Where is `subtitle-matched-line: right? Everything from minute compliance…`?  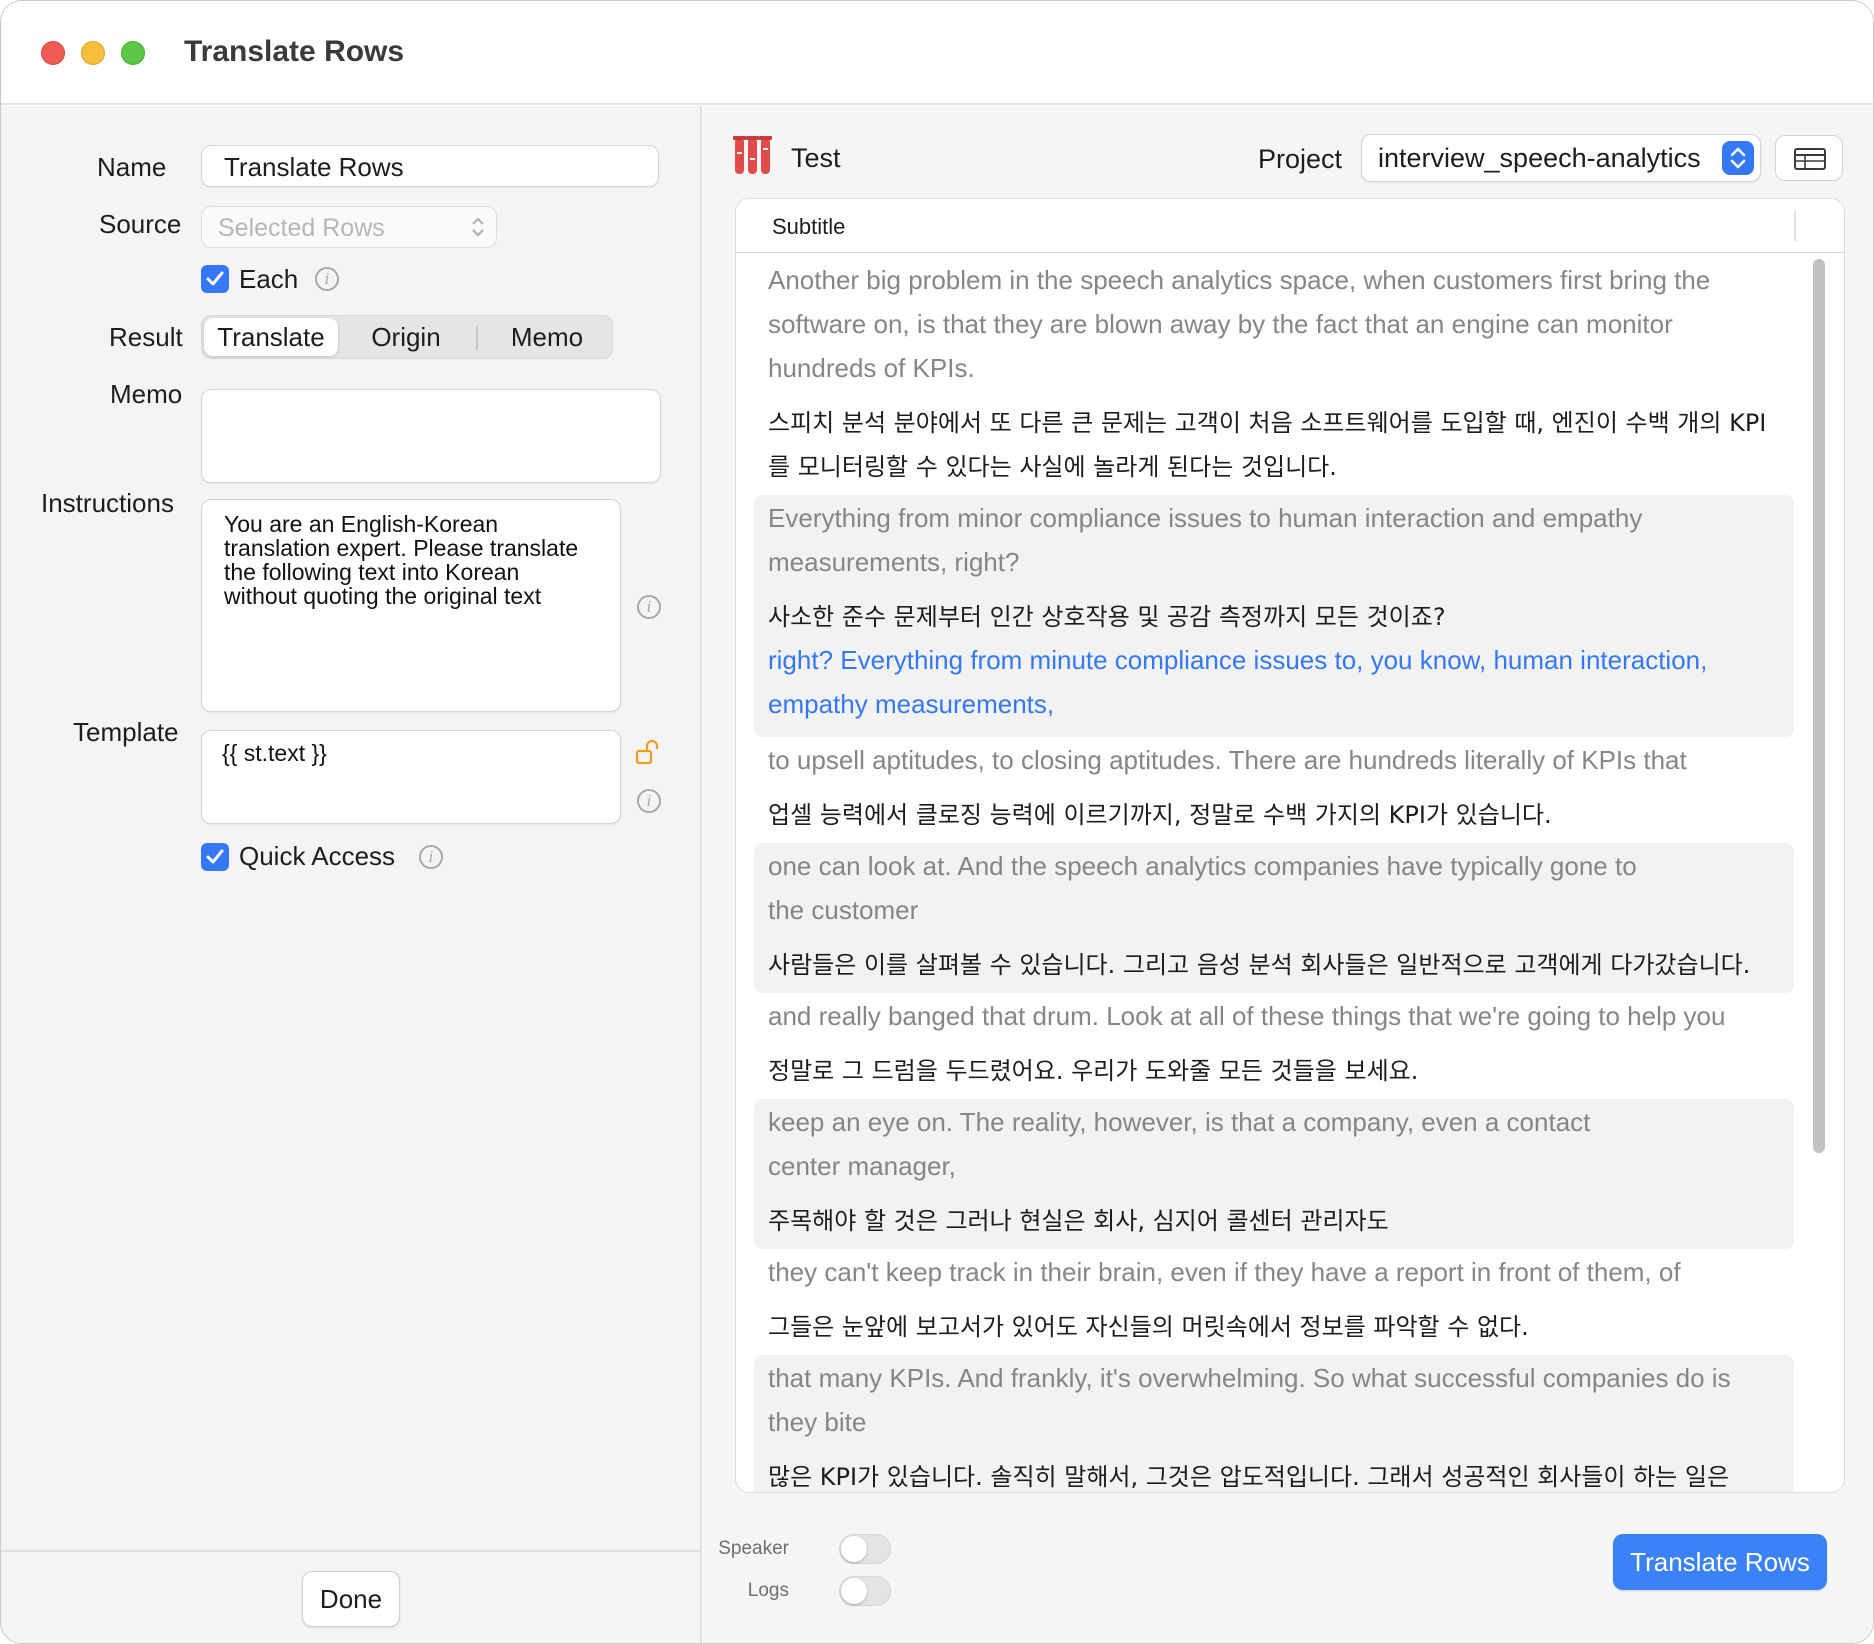 subtitle-matched-line: right? Everything from minute compliance… is located at coordinates (1238, 660).